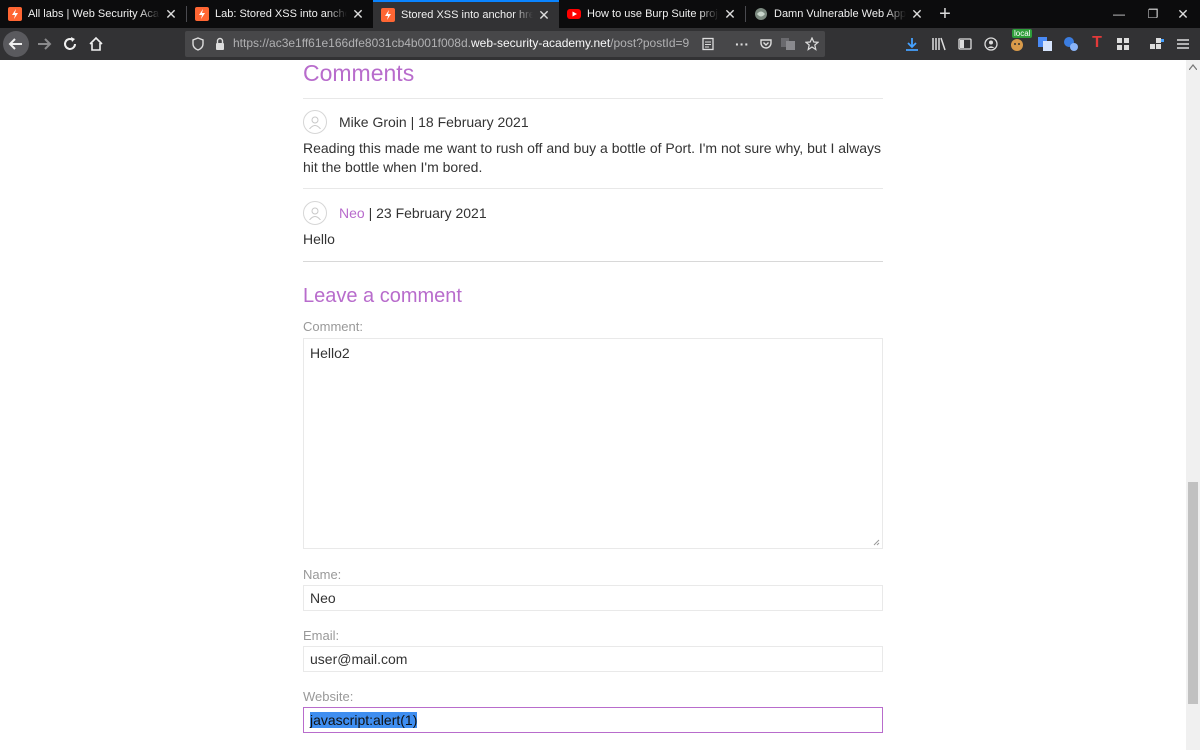  Describe the element at coordinates (1193, 593) in the screenshot. I see `scrollbar-thumb` at that location.